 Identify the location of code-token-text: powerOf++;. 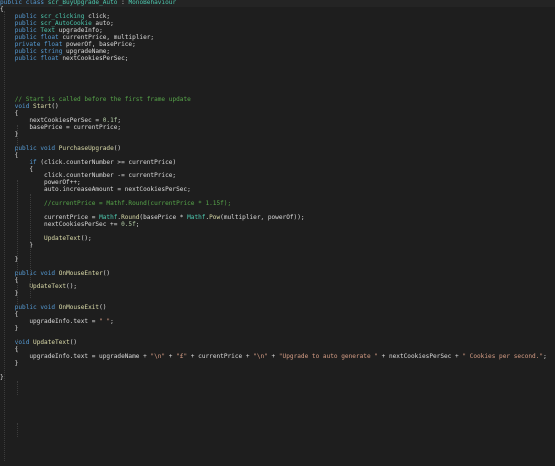
(40, 183).